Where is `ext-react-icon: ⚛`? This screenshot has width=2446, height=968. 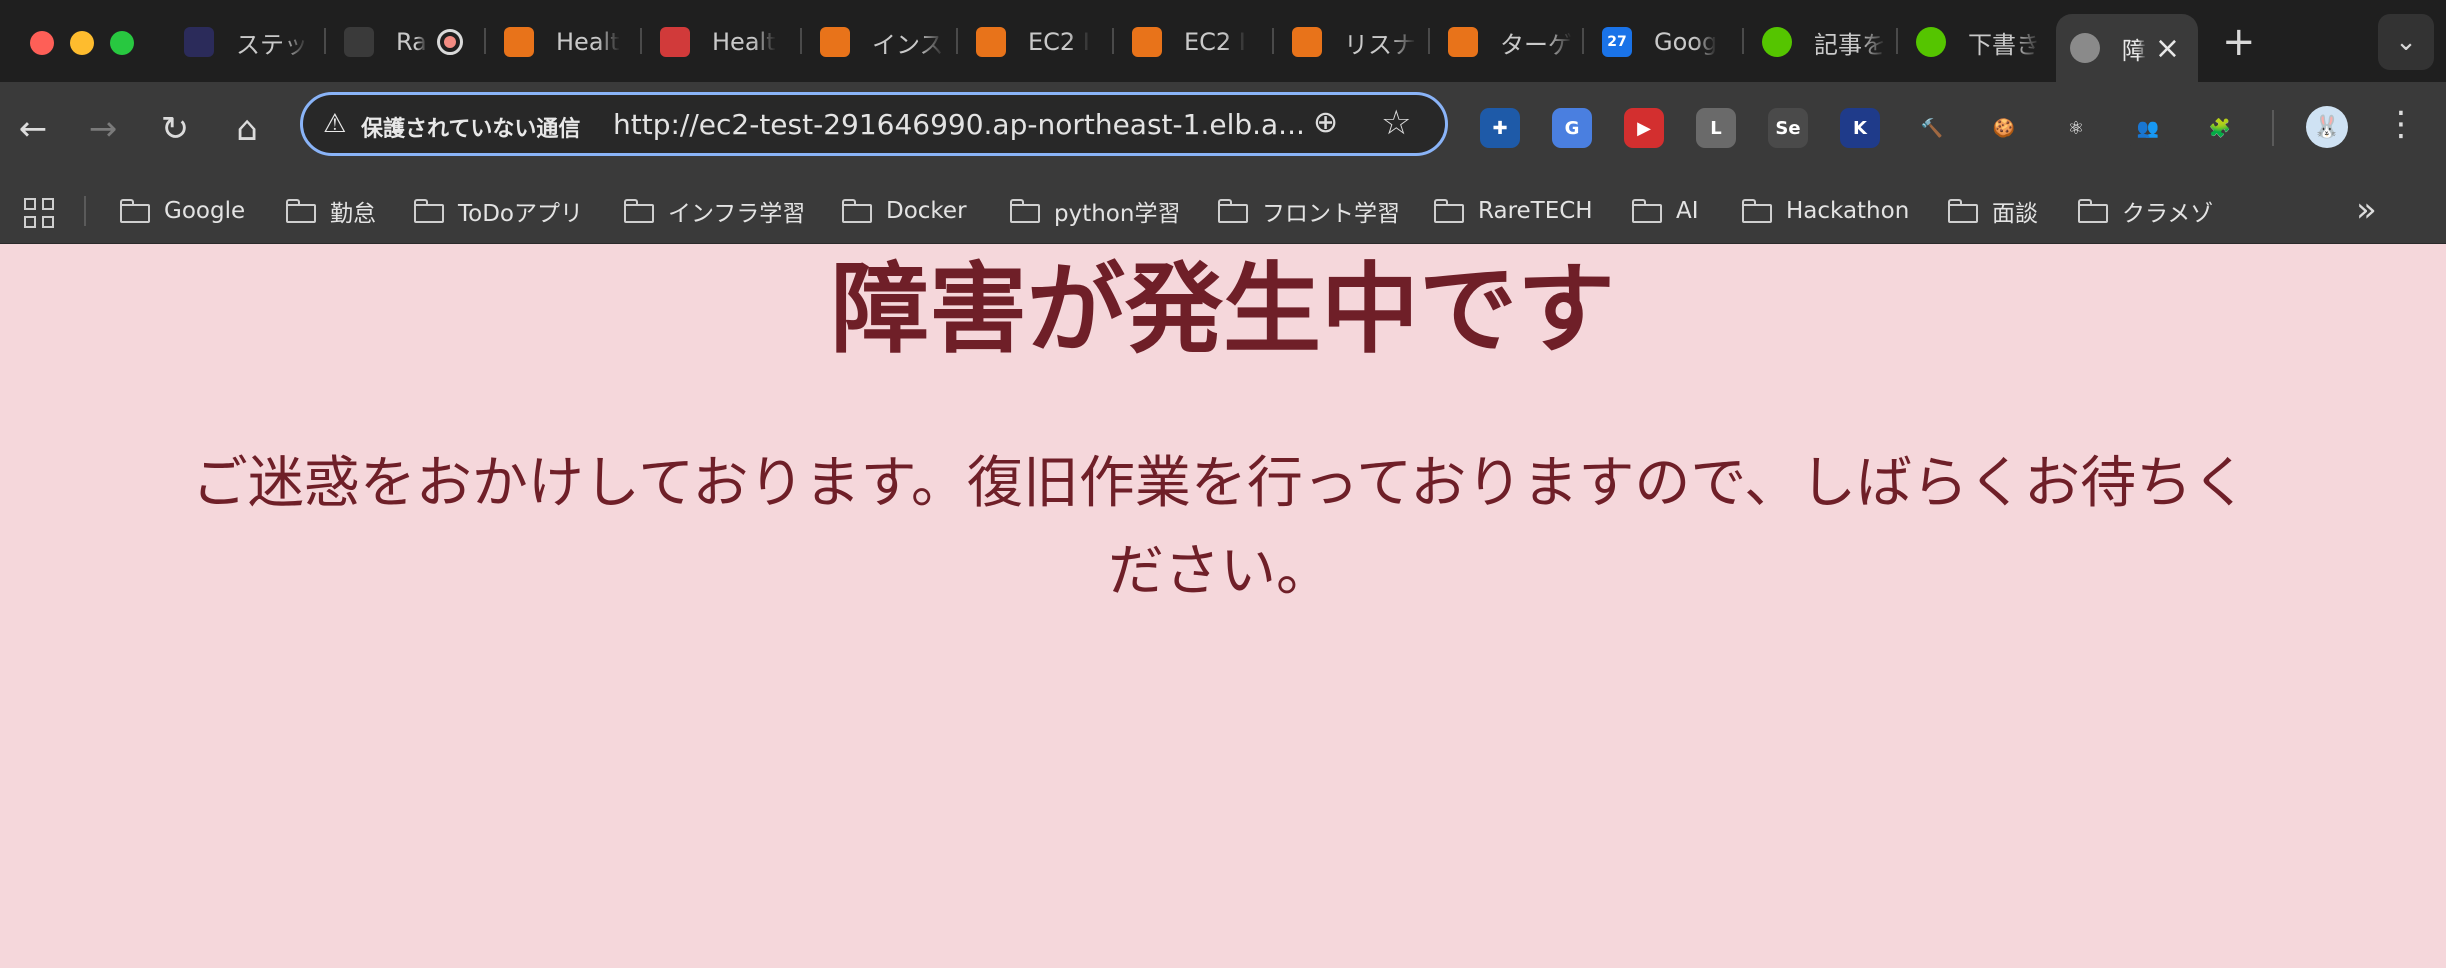
ext-react-icon: ⚛ is located at coordinates (2076, 128).